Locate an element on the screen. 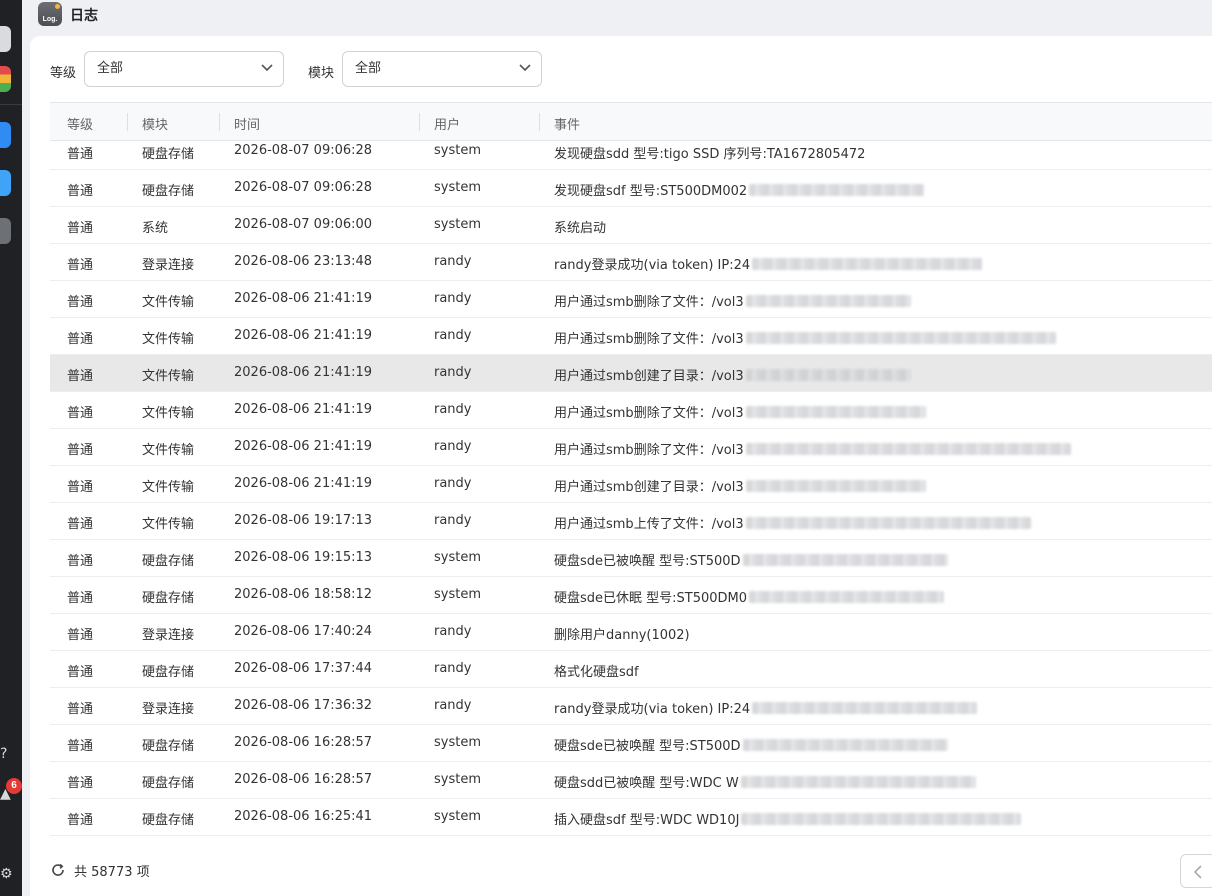 Image resolution: width=1212 pixels, height=896 pixels. column-header-module: 模块 is located at coordinates (155, 123).